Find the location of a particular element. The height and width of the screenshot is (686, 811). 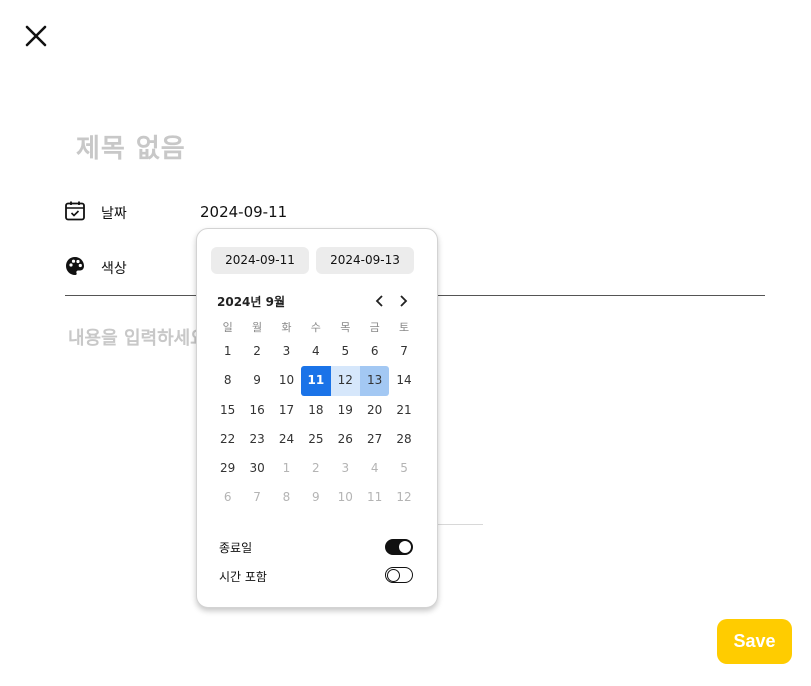

calendar-day: 28 is located at coordinates (403, 439).